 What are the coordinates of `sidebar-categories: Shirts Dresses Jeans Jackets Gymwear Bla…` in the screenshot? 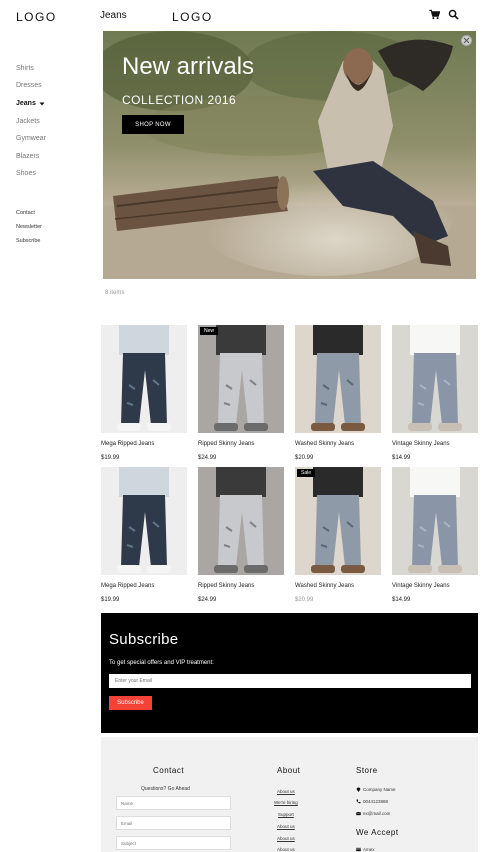 It's located at (56, 121).